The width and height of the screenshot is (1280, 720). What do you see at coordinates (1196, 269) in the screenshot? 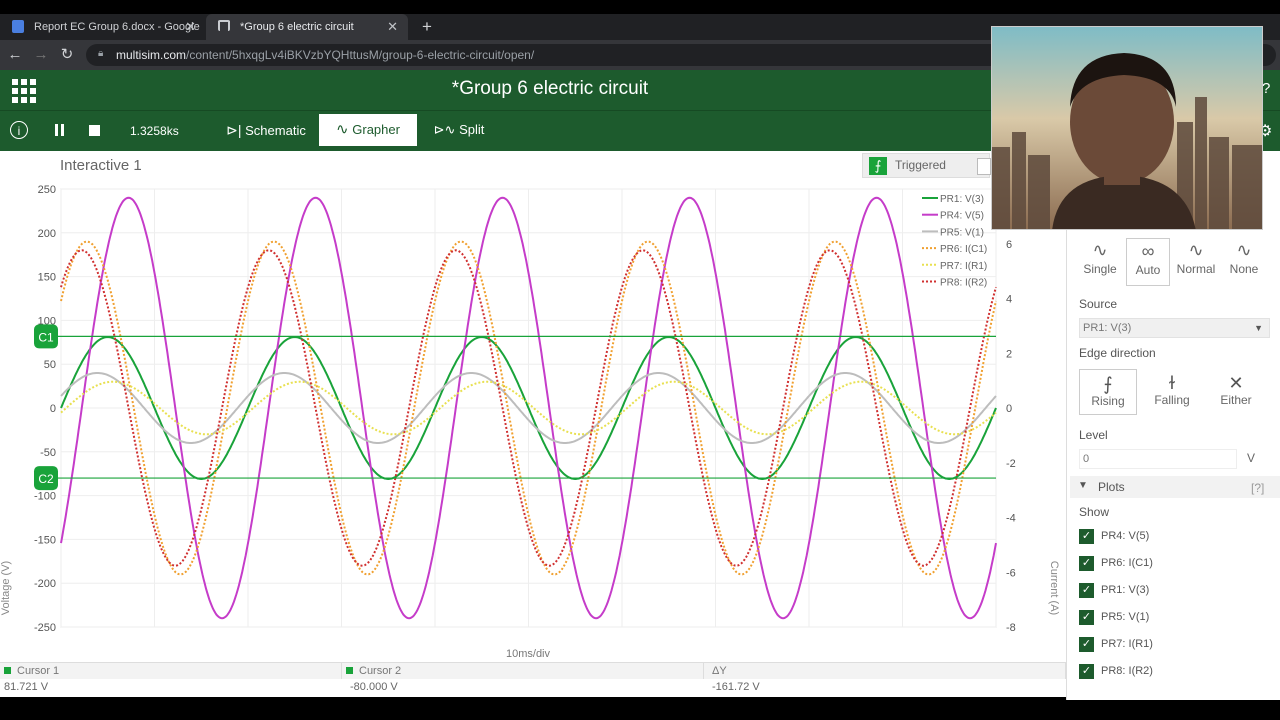
I see `mode-normal-label: Normal` at bounding box center [1196, 269].